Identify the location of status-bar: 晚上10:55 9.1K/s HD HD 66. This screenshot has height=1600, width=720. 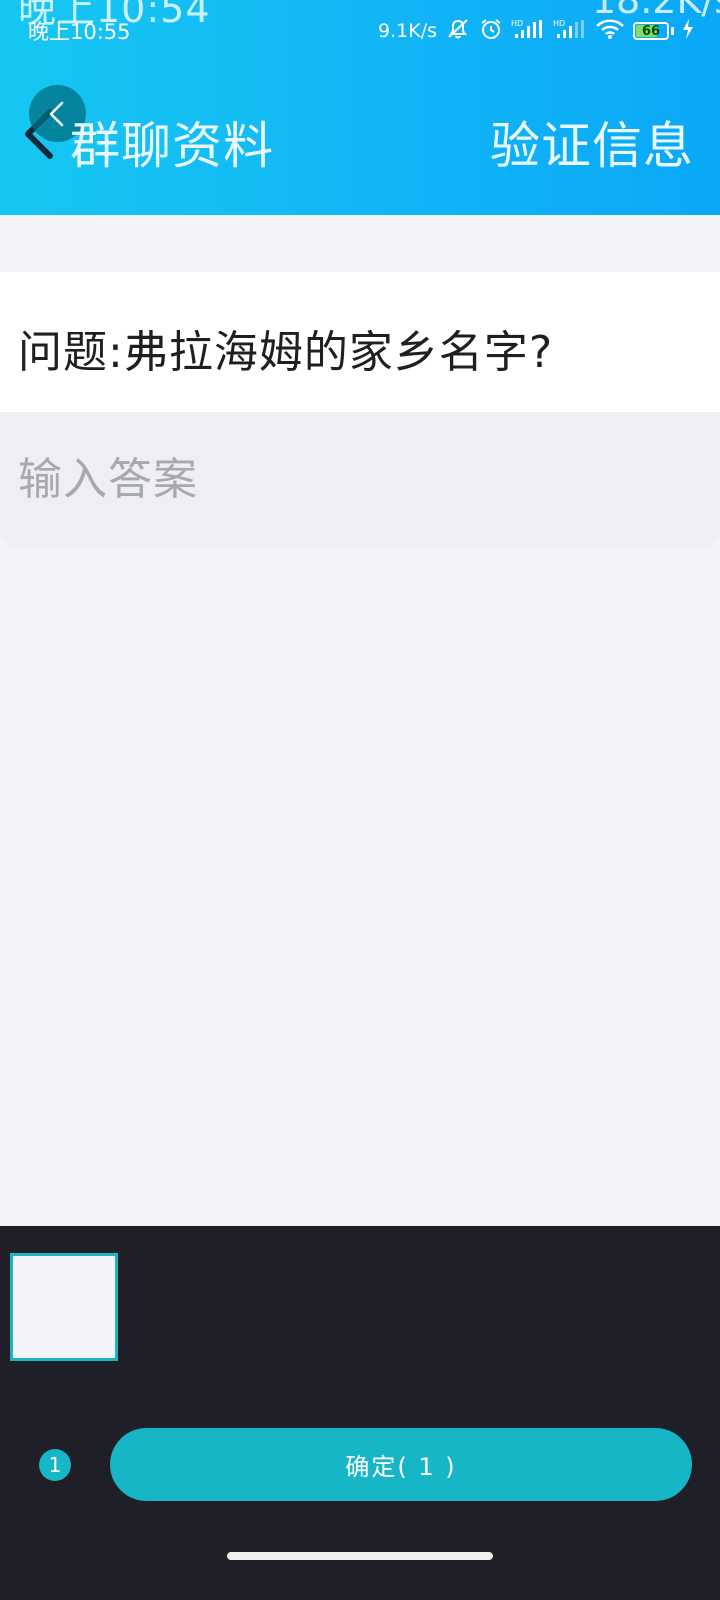
(360, 33).